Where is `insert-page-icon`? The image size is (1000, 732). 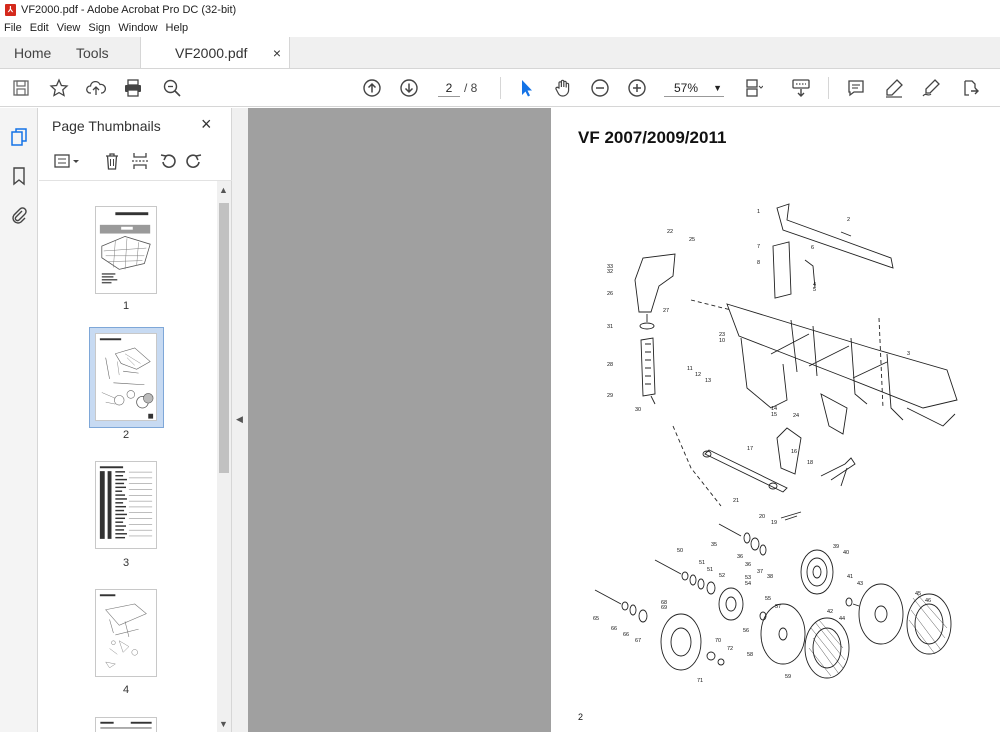 insert-page-icon is located at coordinates (140, 161).